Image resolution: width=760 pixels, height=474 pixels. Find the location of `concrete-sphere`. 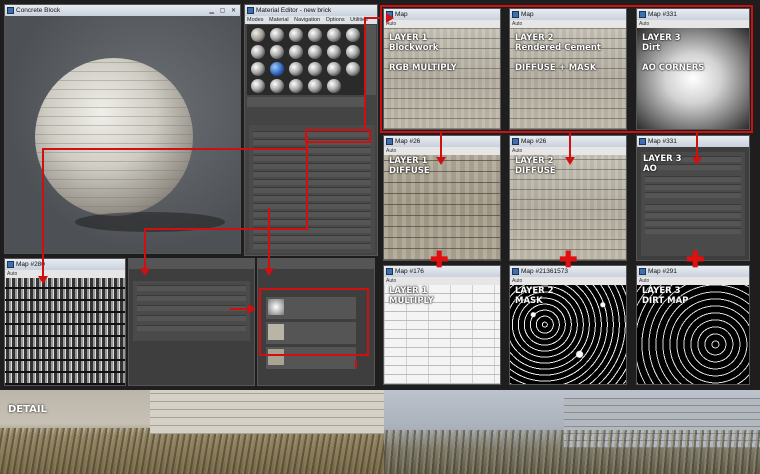

concrete-sphere is located at coordinates (114, 137).